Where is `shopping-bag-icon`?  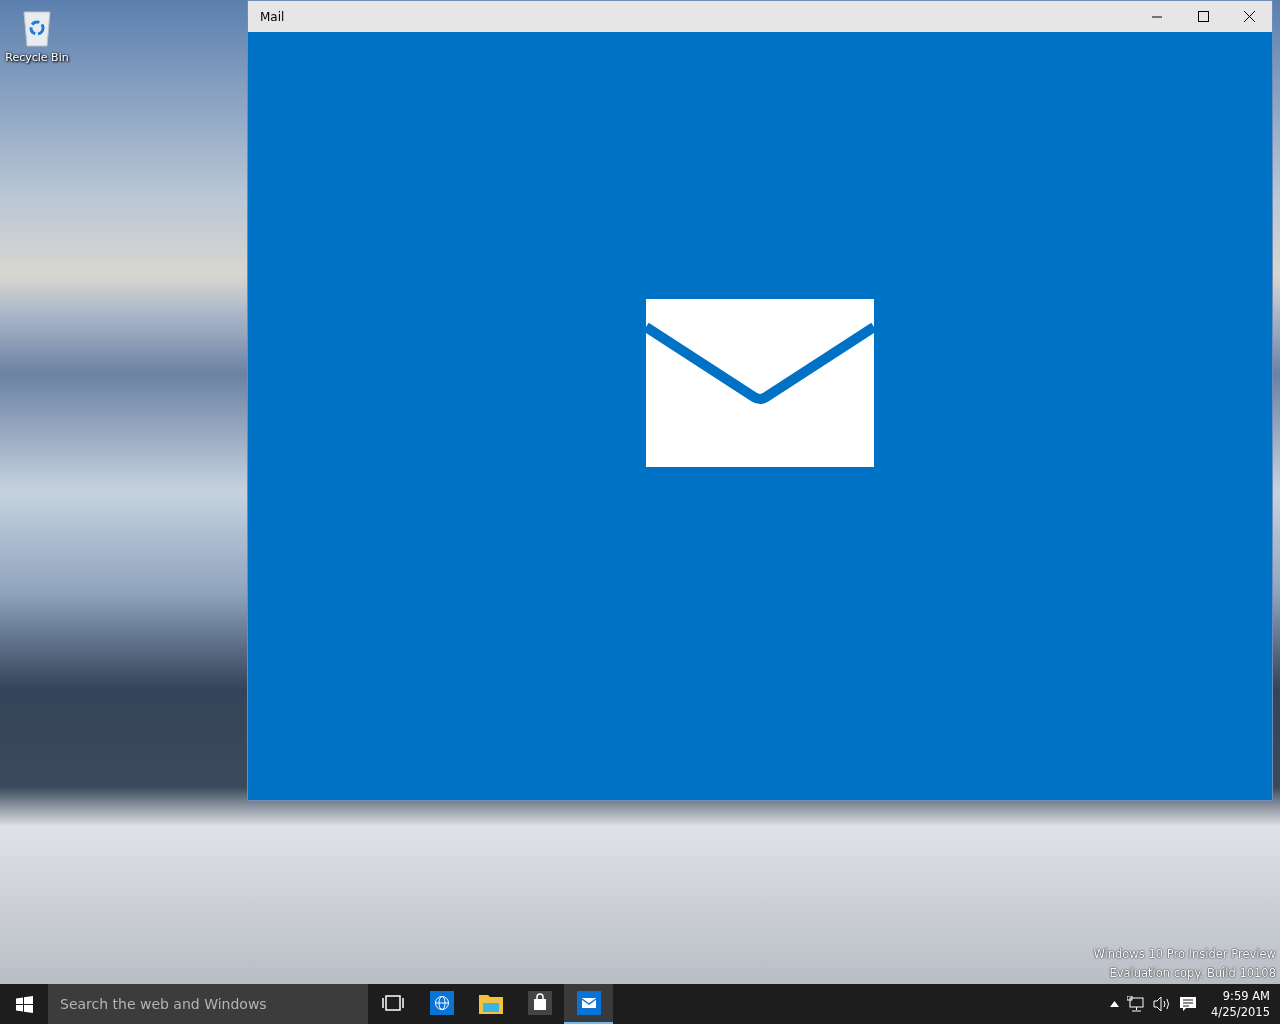
shopping-bag-icon is located at coordinates (539, 1003).